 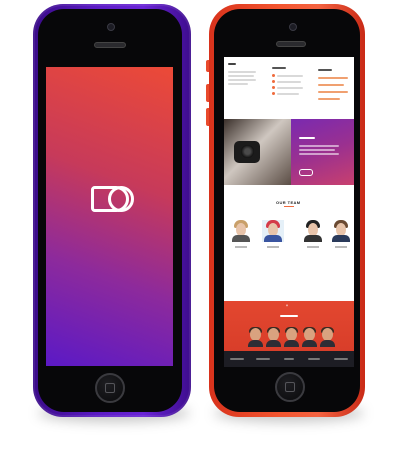 I want to click on heading-underline, so click(x=289, y=206).